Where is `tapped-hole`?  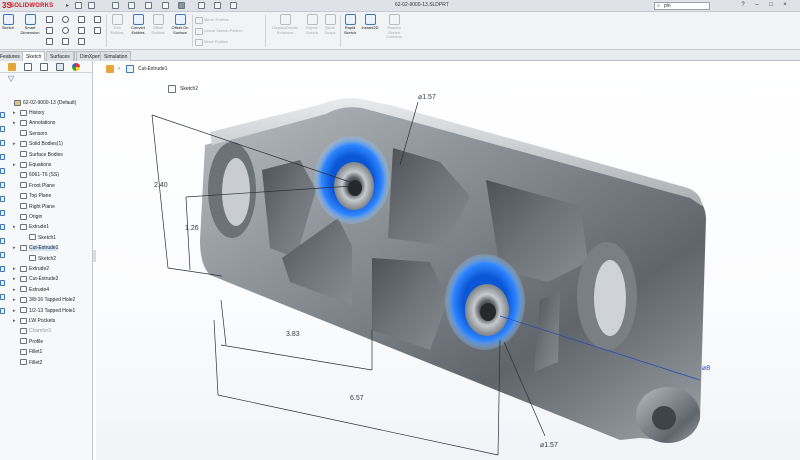
tapped-hole is located at coordinates (664, 418).